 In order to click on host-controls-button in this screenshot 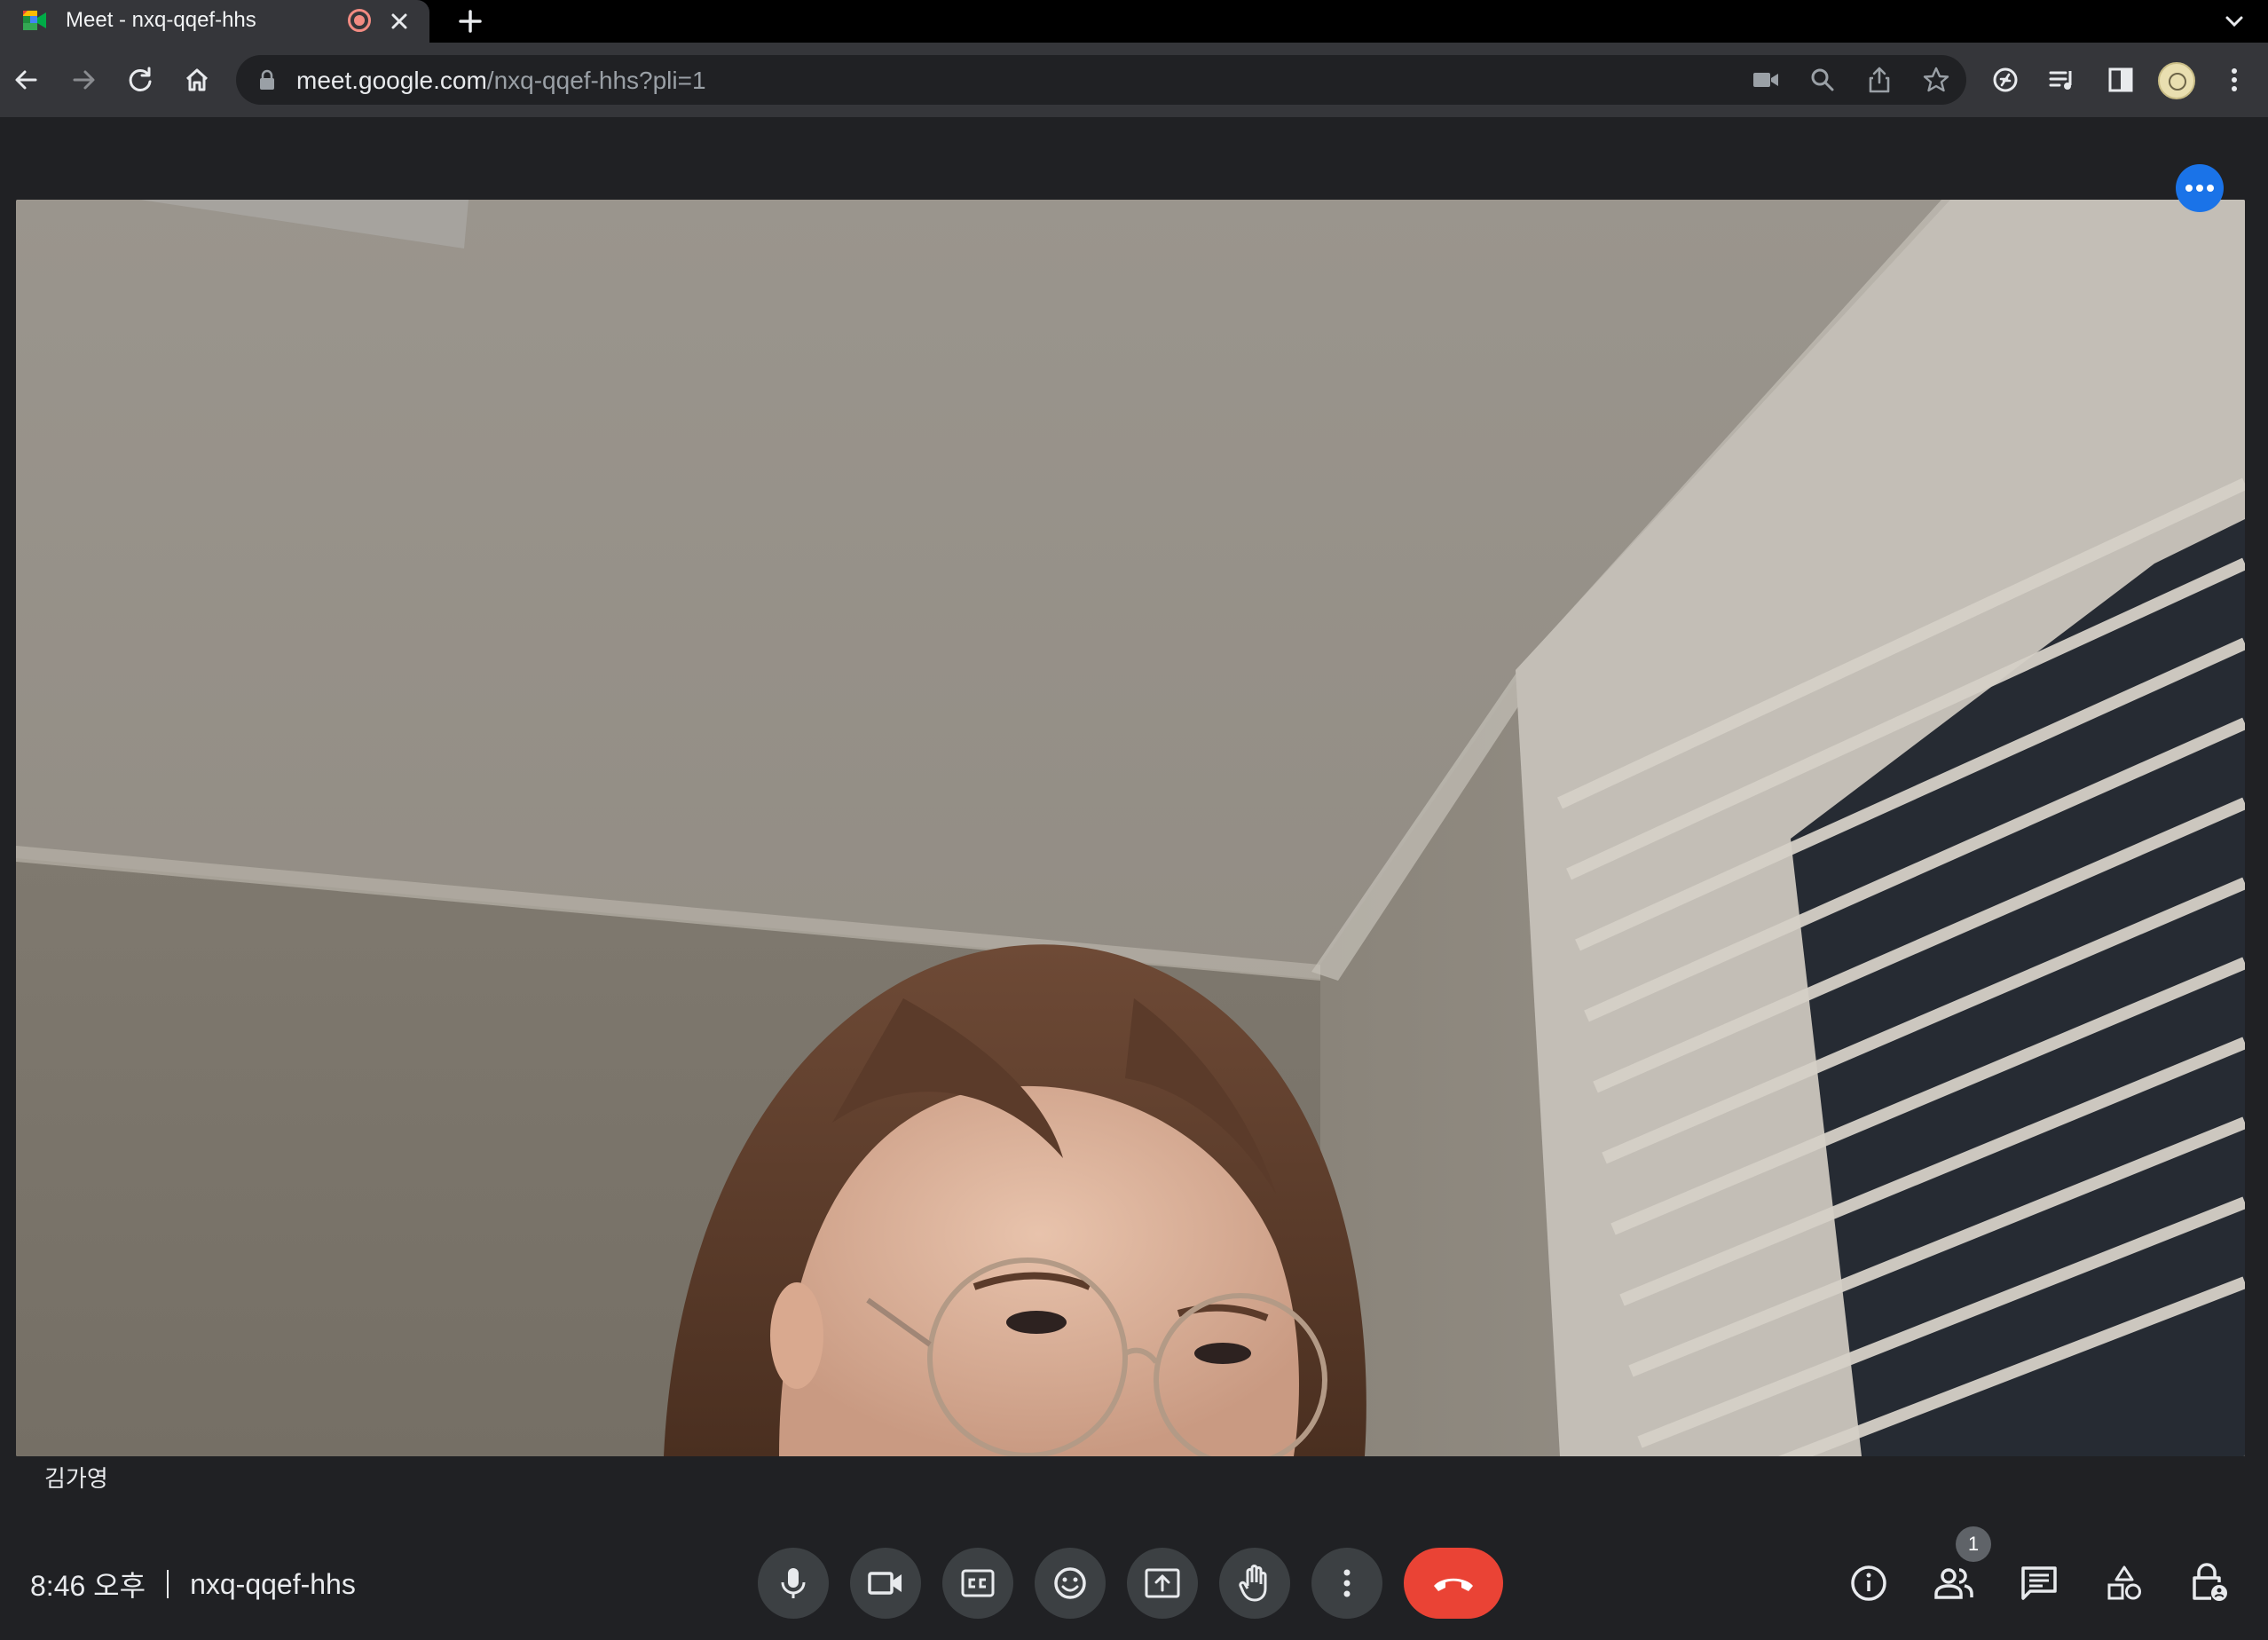, I will do `click(2209, 1583)`.